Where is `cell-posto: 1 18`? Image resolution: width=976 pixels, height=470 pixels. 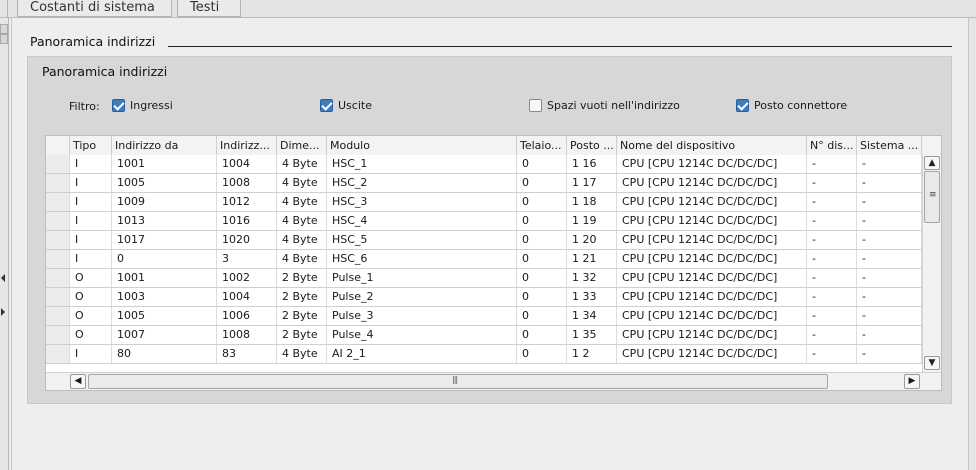
cell-posto: 1 18 is located at coordinates (592, 202).